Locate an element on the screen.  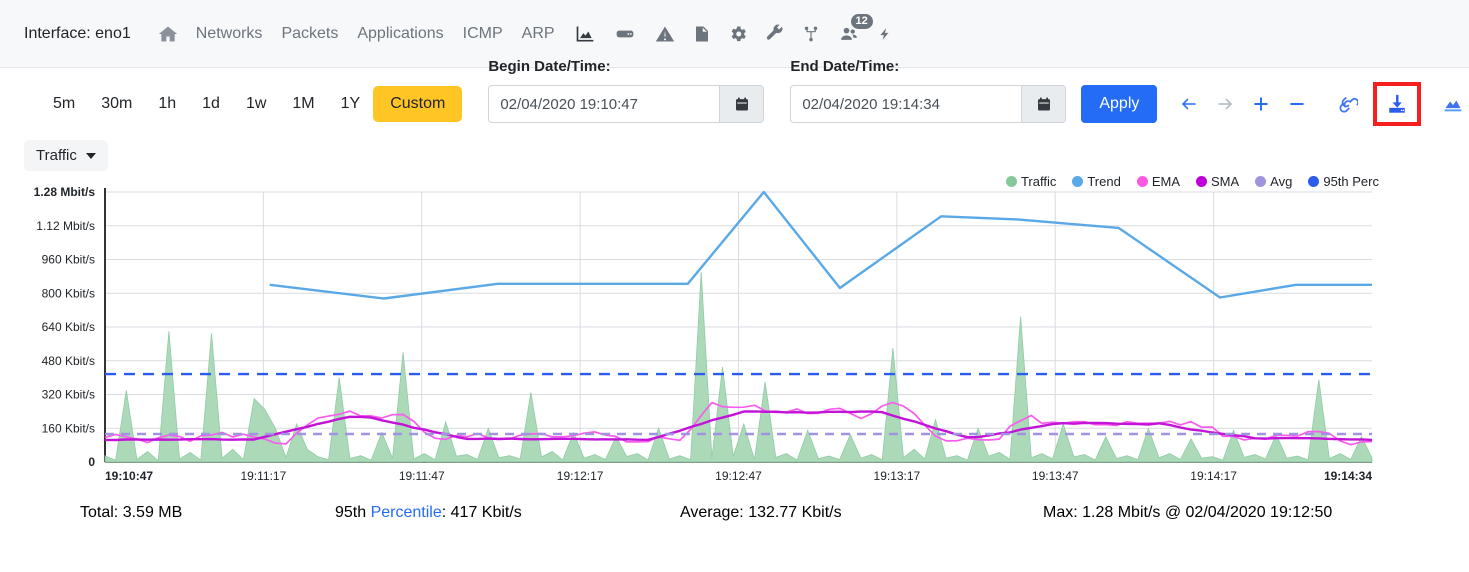
graph-select-row: Traffic is located at coordinates (734, 157).